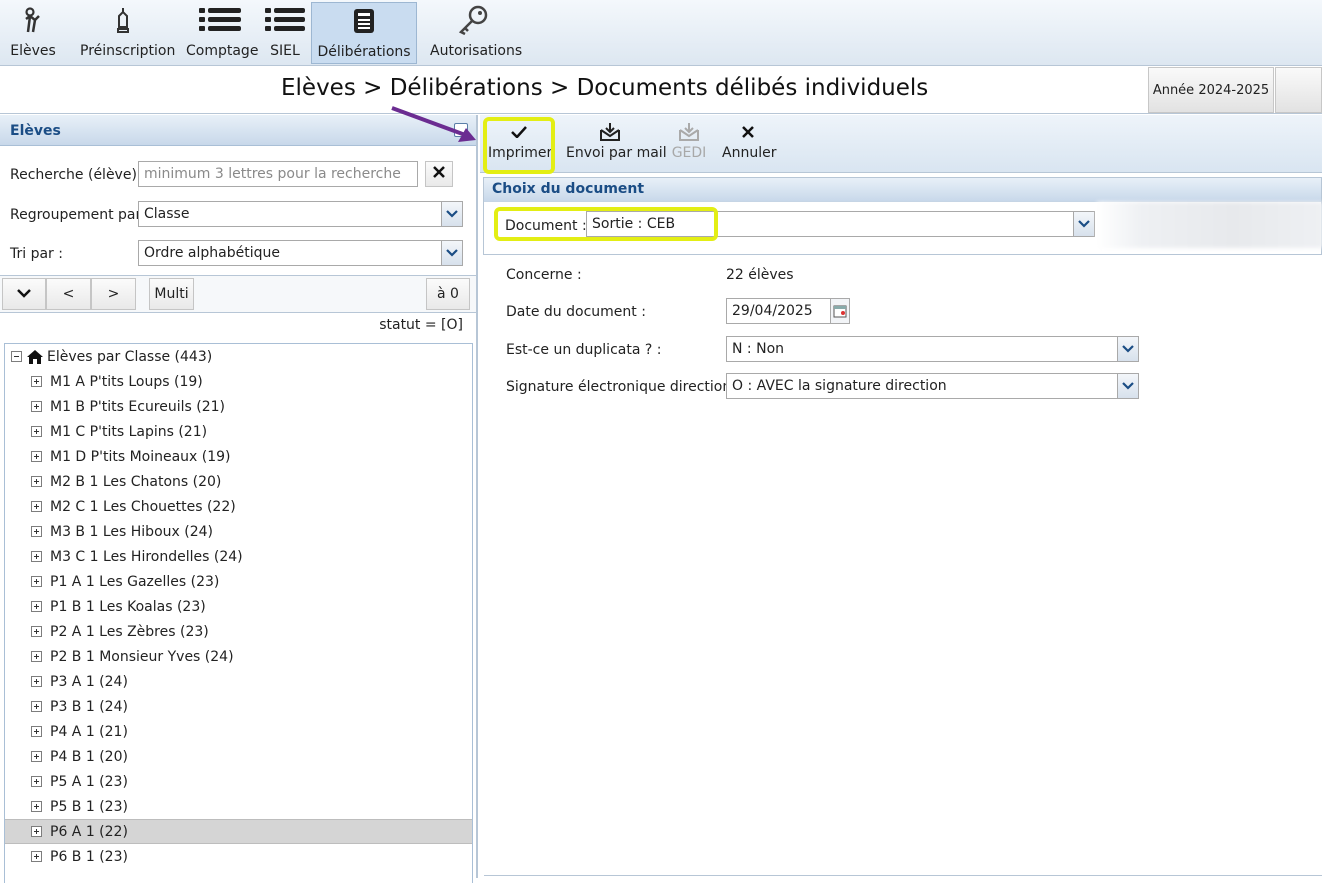 The width and height of the screenshot is (1322, 883). I want to click on tree-class-item: P1 B 1 Les Koalas (23), so click(238, 606).